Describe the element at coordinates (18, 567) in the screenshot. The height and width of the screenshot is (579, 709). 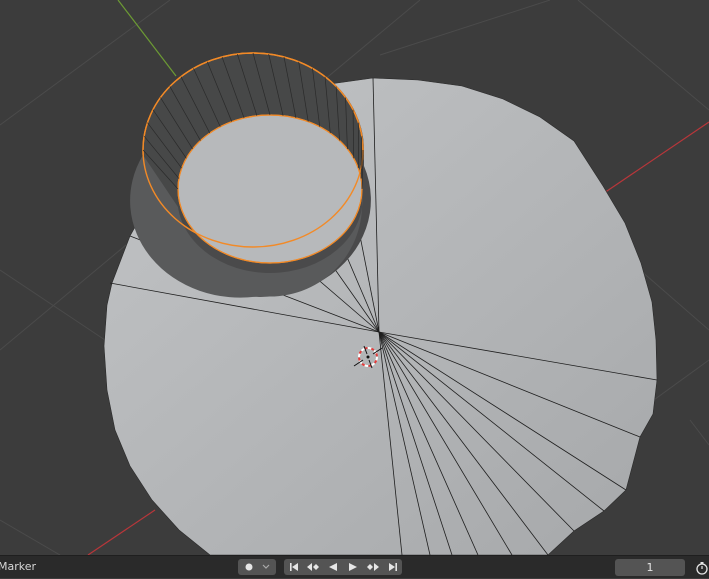
I see `marker-menu: Marker` at that location.